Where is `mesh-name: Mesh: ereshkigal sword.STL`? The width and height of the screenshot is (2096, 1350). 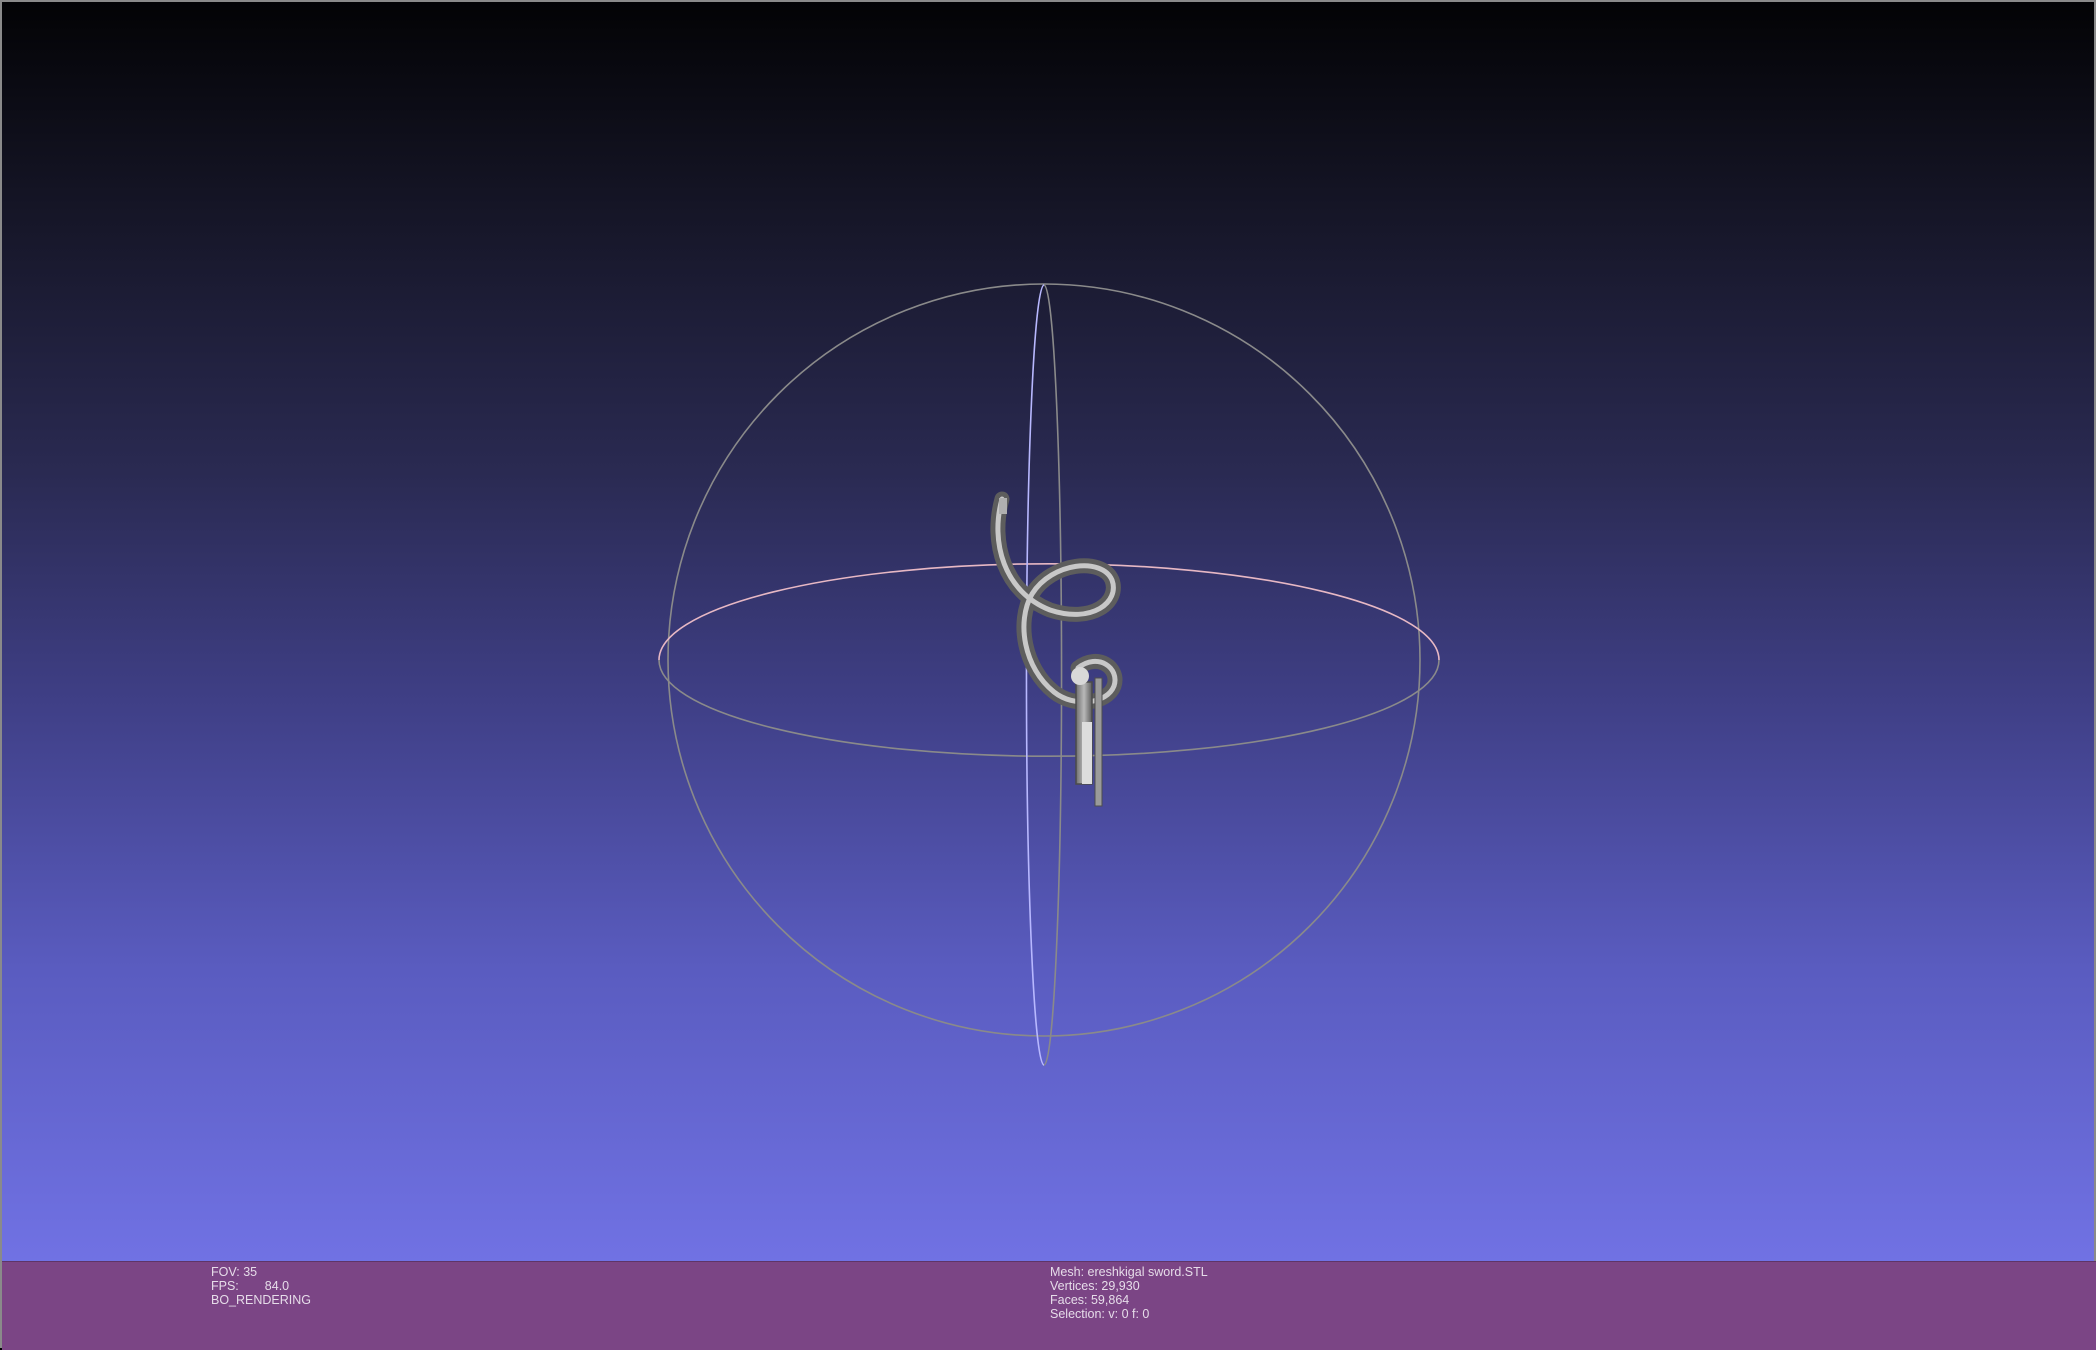
mesh-name: Mesh: ereshkigal sword.STL is located at coordinates (1129, 1272).